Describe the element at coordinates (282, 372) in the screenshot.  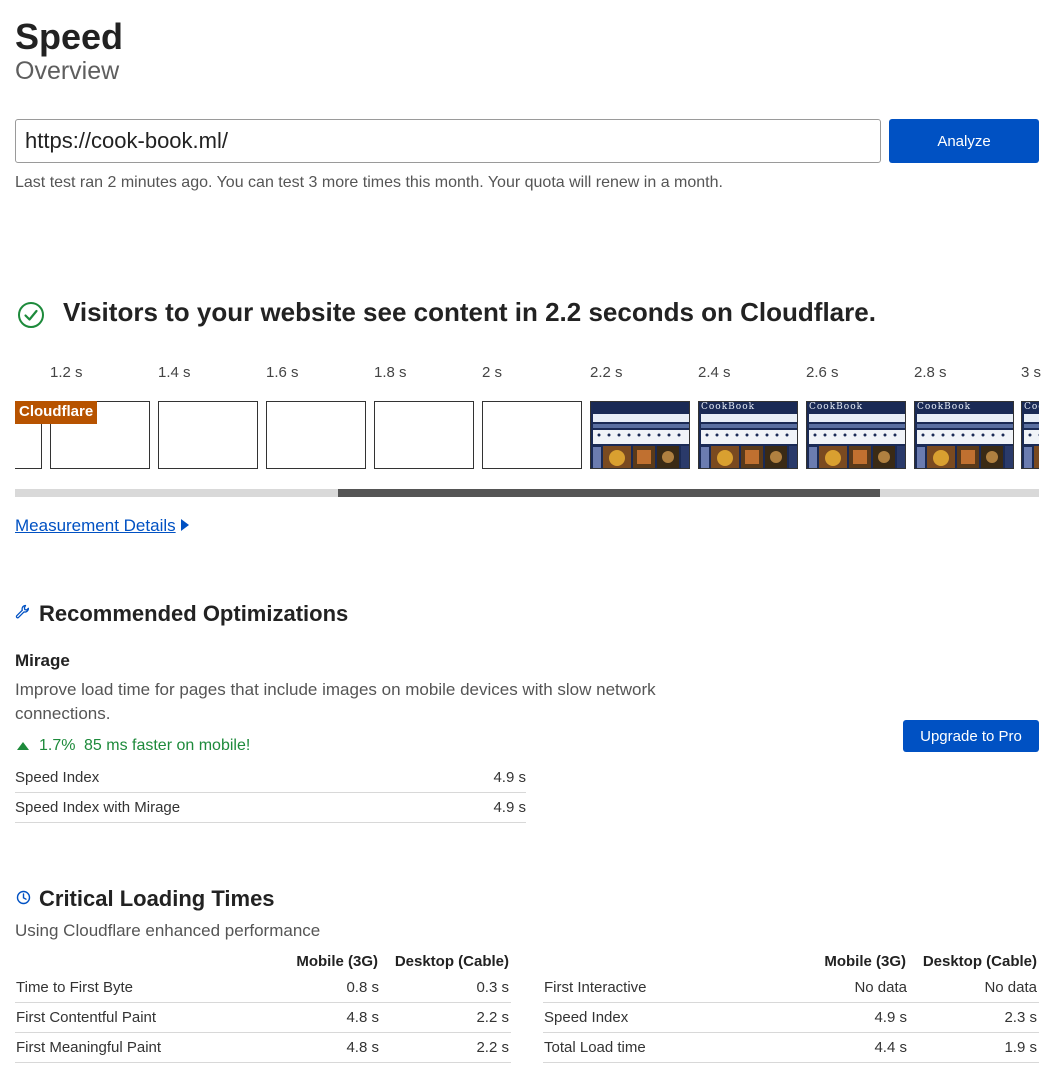
I see `filmstrip-tick-label: 1.6 s` at that location.